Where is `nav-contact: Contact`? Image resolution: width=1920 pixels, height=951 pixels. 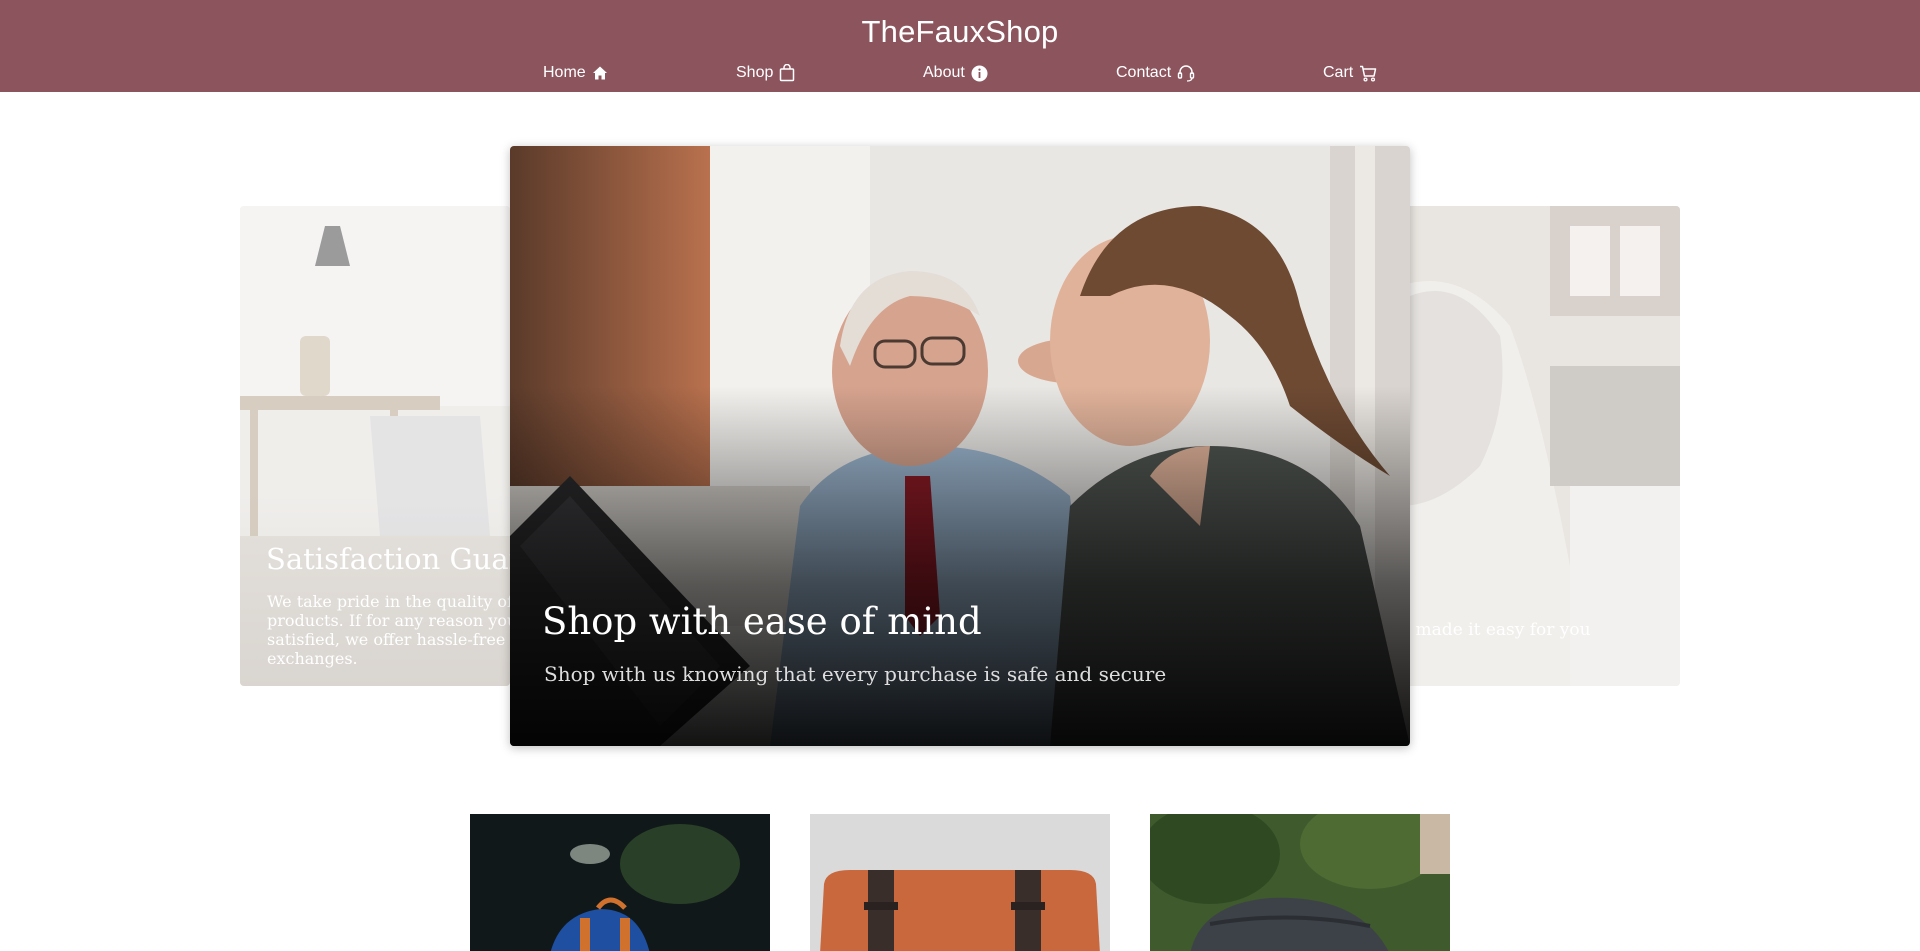
nav-contact: Contact is located at coordinates (1155, 73).